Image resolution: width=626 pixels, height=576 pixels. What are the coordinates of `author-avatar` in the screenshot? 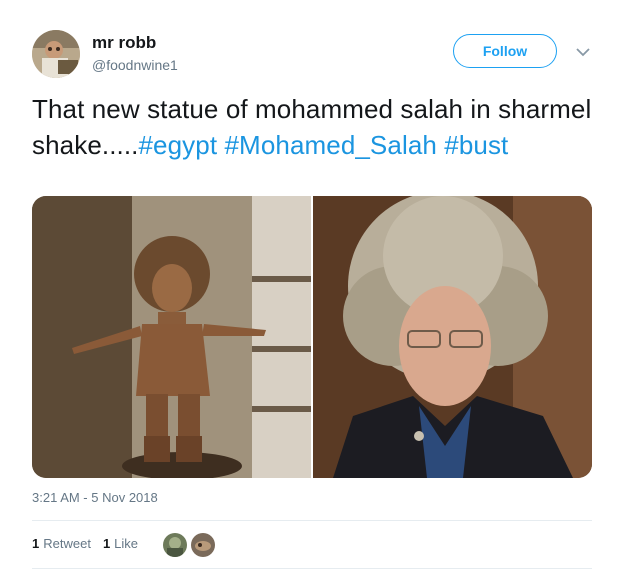 It's located at (56, 54).